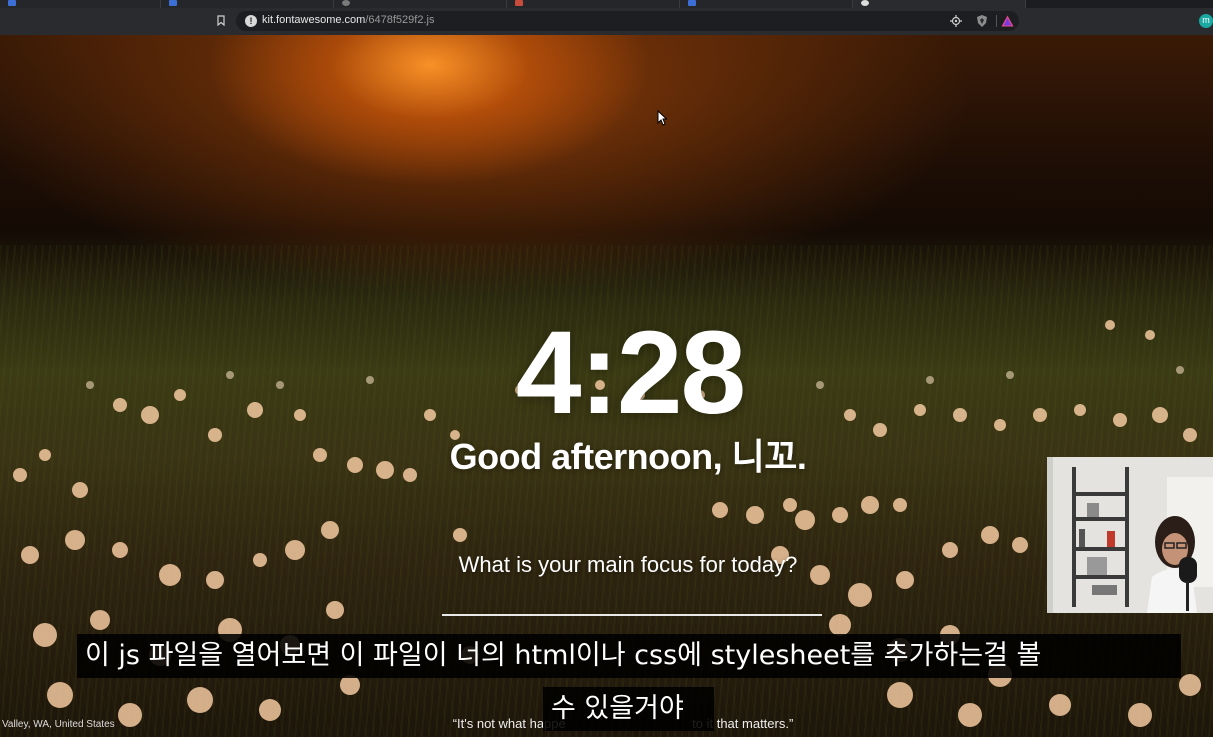 The height and width of the screenshot is (737, 1213). I want to click on tab-strip, so click(606, 4).